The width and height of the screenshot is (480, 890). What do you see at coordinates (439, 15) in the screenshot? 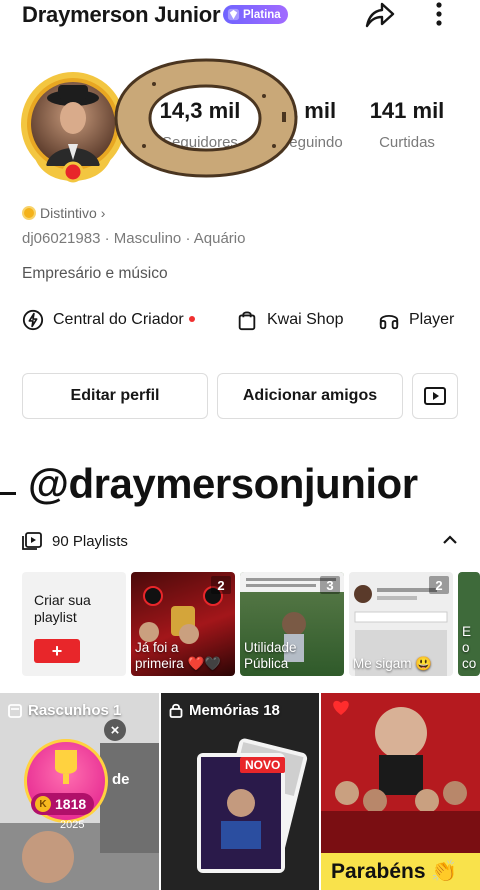
I see `more-options-icon` at bounding box center [439, 15].